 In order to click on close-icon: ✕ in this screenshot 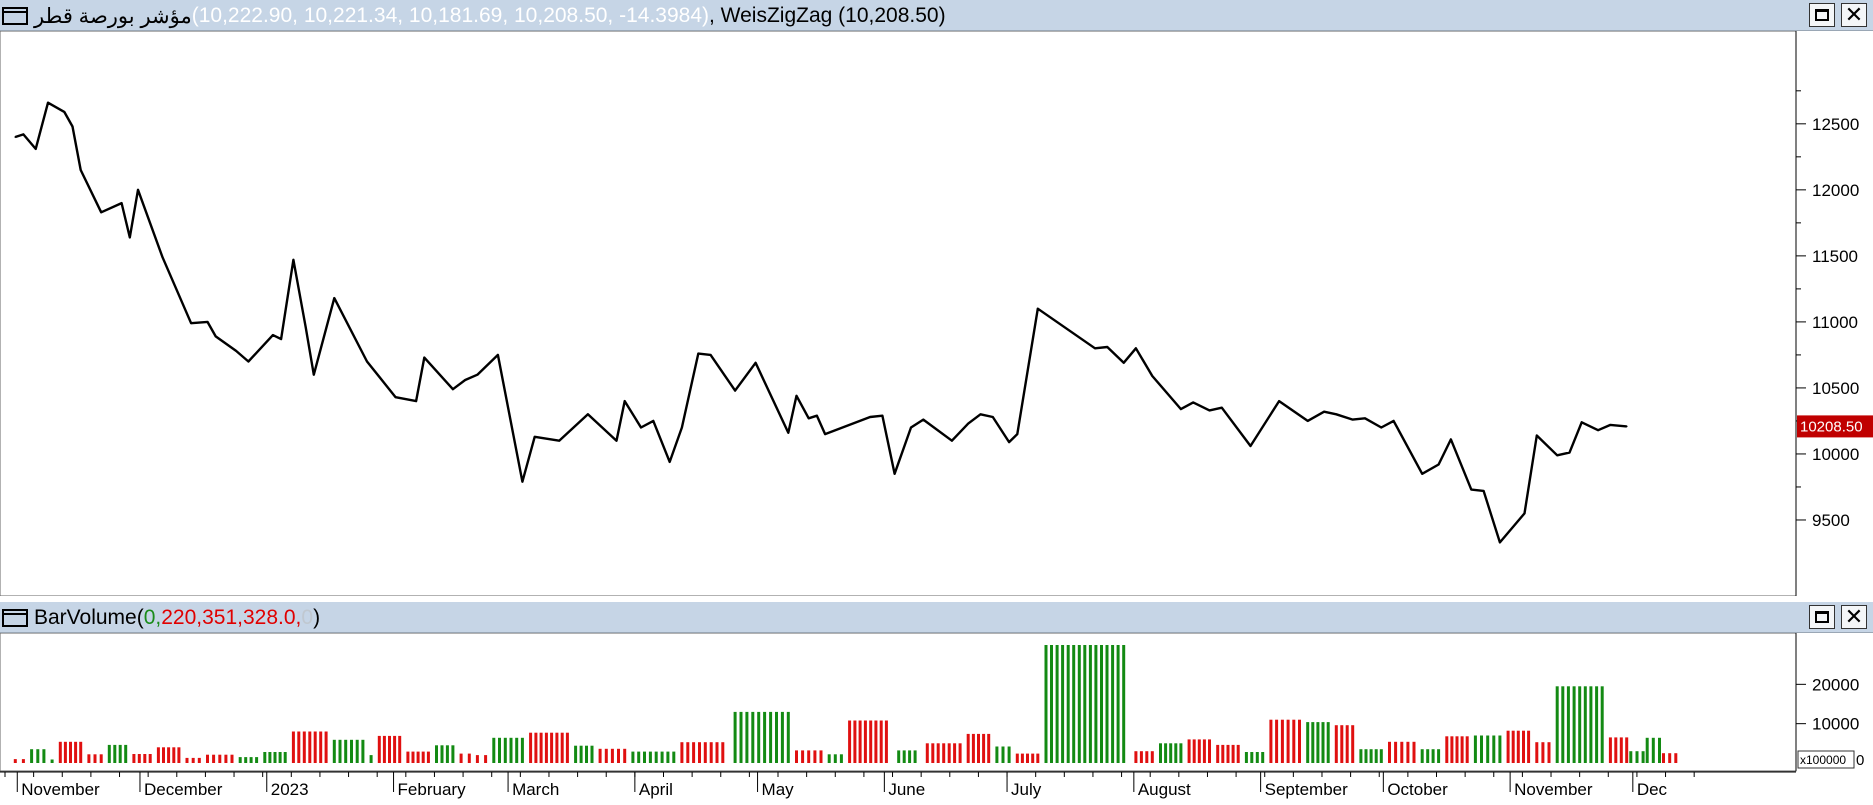, I will do `click(1854, 616)`.